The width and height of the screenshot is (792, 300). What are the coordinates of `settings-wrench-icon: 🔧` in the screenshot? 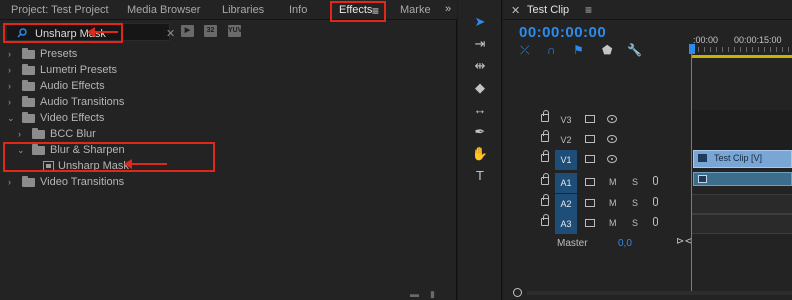 It's located at (634, 50).